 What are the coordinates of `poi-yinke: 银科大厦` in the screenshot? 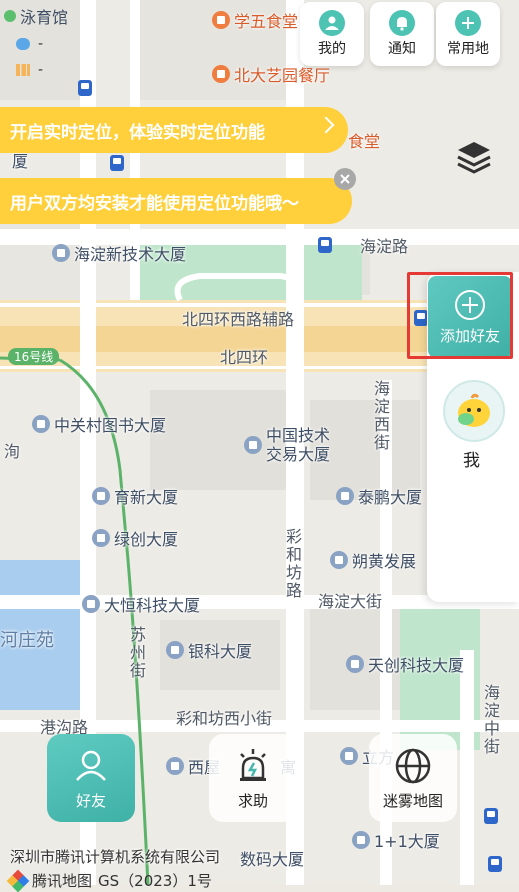 It's located at (209, 650).